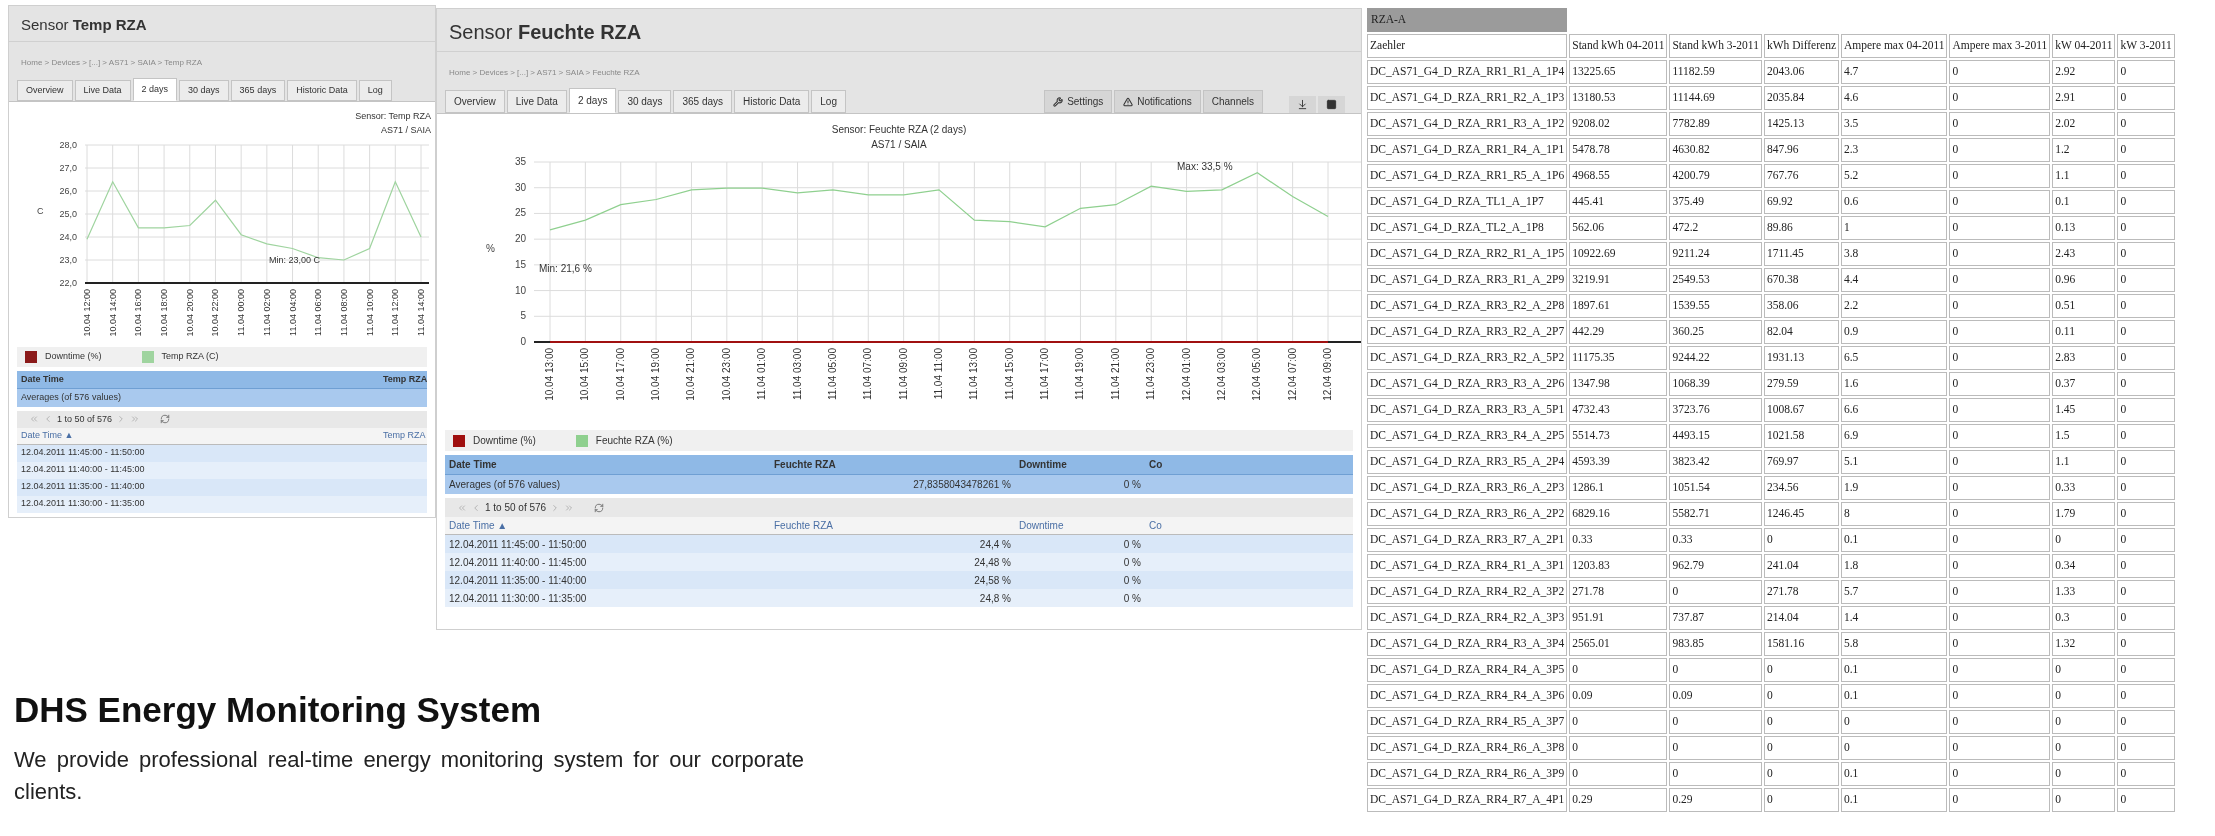 The image size is (2215, 836). I want to click on table-cell: 4630.82, so click(1715, 150).